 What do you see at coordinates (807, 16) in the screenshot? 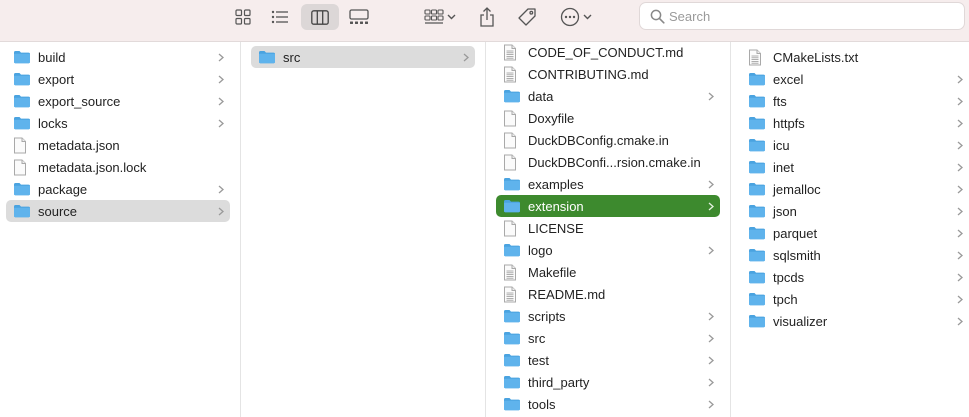
I see `search-input` at bounding box center [807, 16].